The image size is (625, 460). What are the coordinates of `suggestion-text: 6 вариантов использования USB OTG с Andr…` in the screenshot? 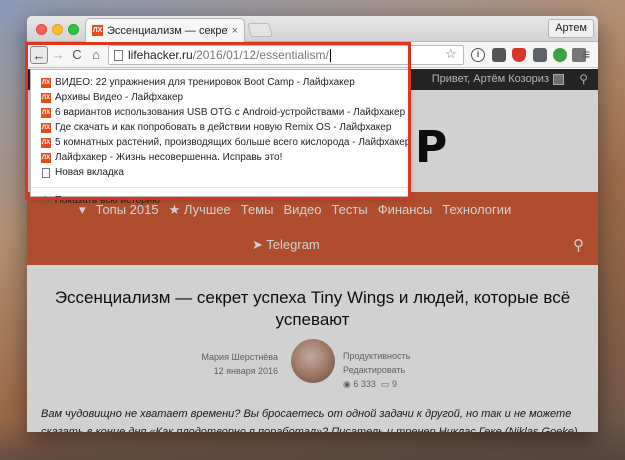 It's located at (230, 112).